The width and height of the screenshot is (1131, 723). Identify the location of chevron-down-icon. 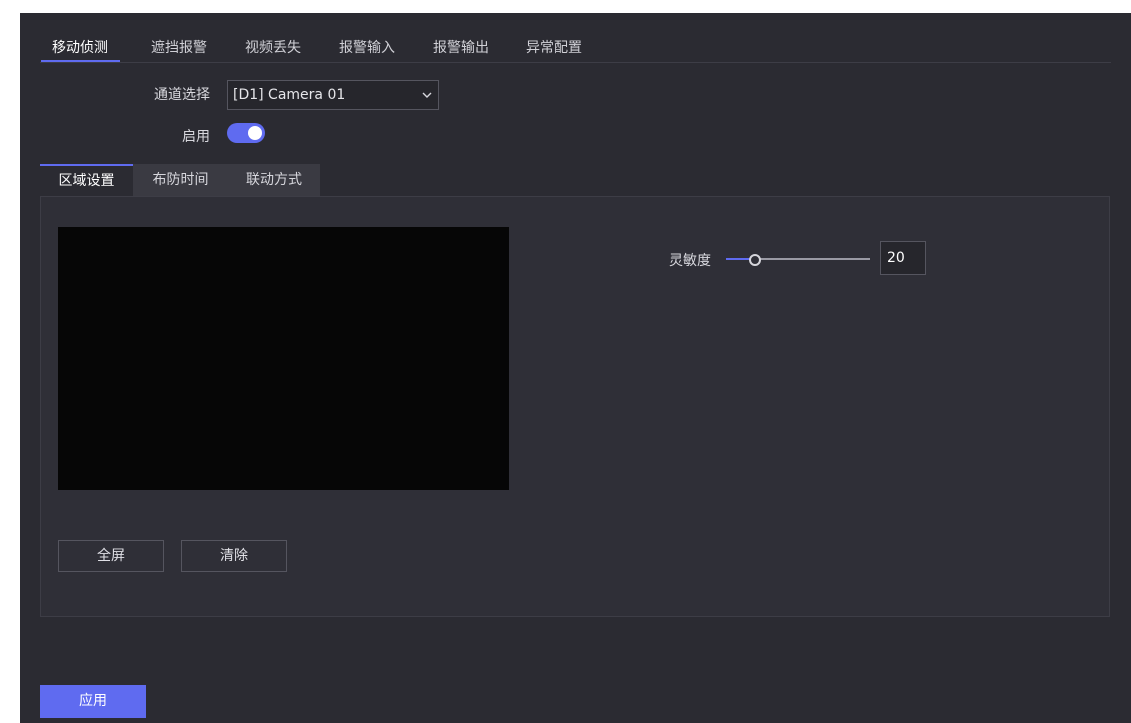
(427, 95).